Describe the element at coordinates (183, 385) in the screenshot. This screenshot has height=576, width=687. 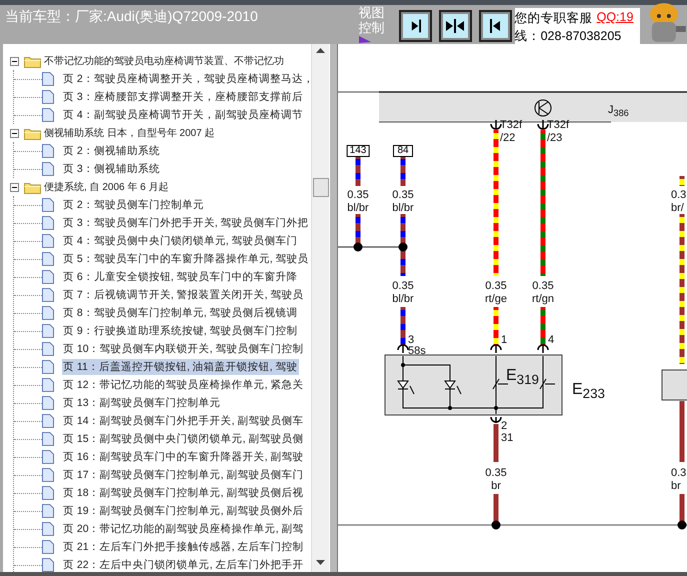
I see `tree-page-item: 页 12：带记忆功能的驾驶员座椅操作单元, 紧急关` at that location.